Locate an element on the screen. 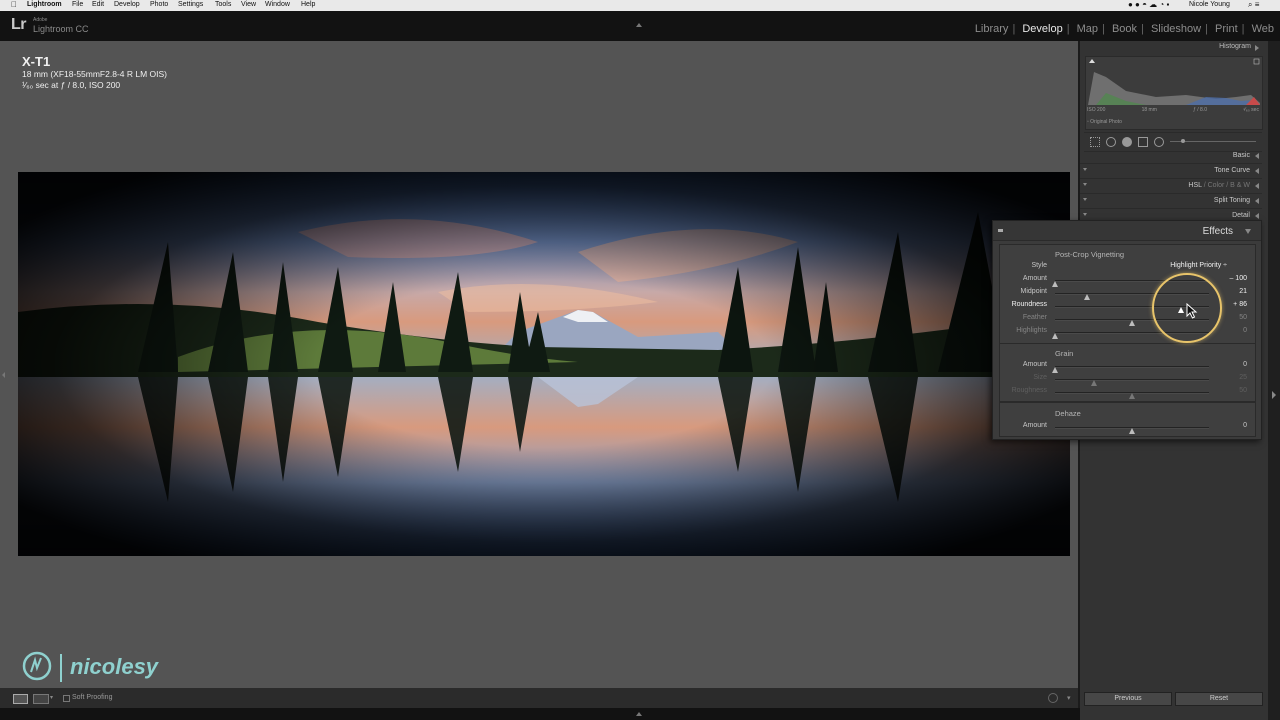  right-panel-scroll is located at coordinates (1274, 380).